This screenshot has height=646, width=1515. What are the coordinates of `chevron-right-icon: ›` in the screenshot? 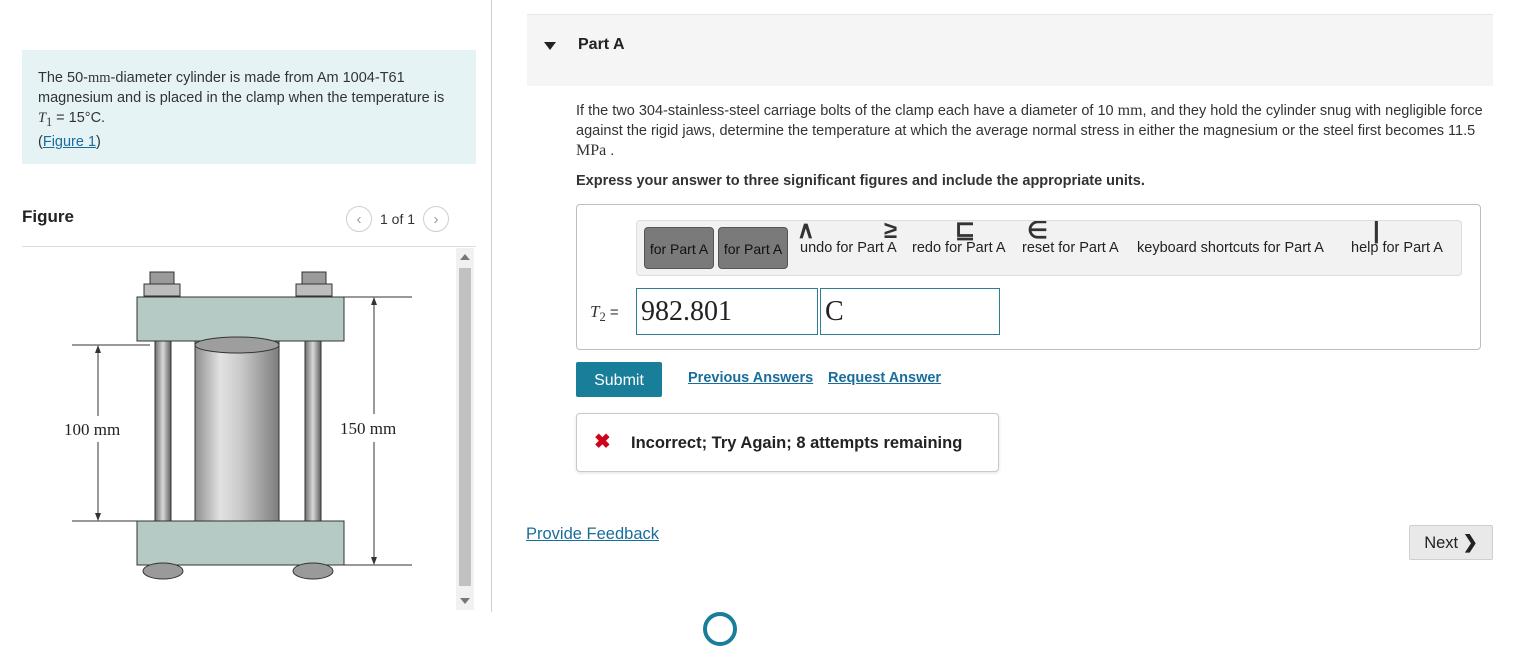 It's located at (436, 219).